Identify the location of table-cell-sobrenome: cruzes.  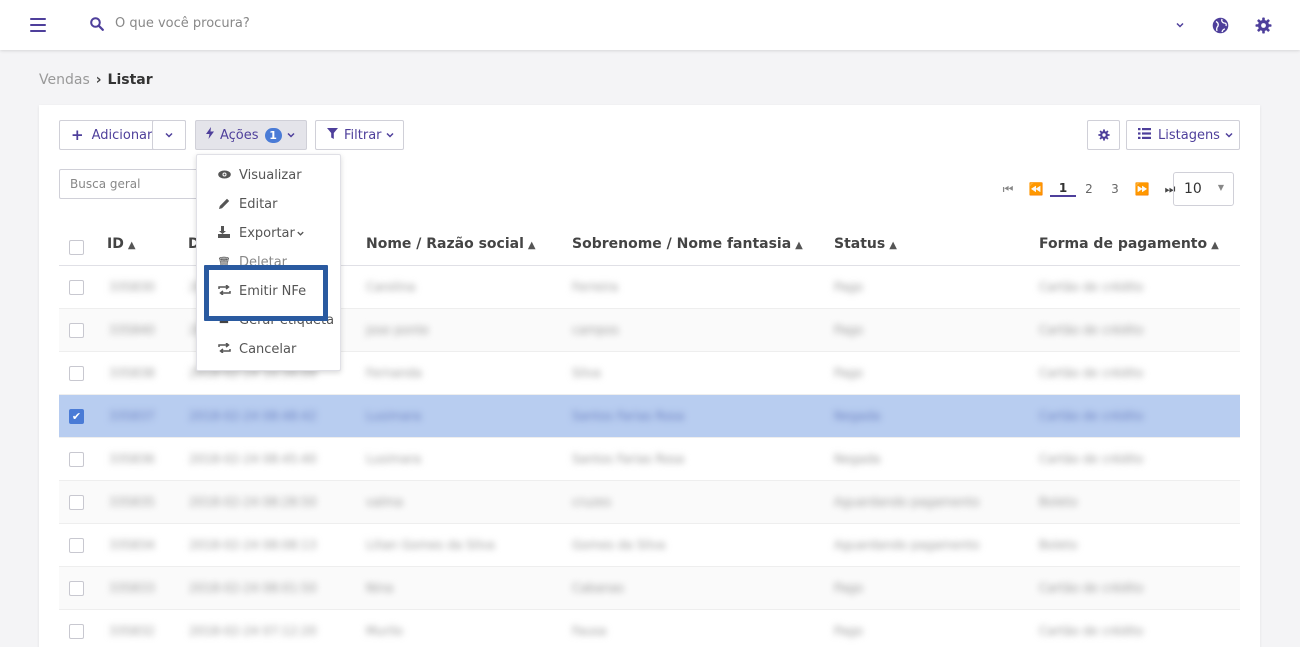
(592, 502).